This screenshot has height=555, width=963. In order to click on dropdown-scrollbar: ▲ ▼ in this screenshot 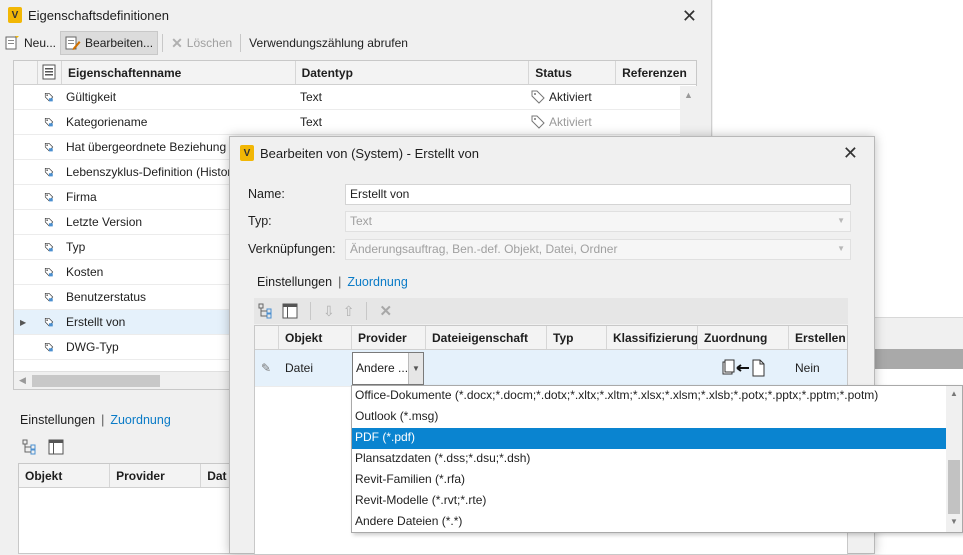, I will do `click(954, 459)`.